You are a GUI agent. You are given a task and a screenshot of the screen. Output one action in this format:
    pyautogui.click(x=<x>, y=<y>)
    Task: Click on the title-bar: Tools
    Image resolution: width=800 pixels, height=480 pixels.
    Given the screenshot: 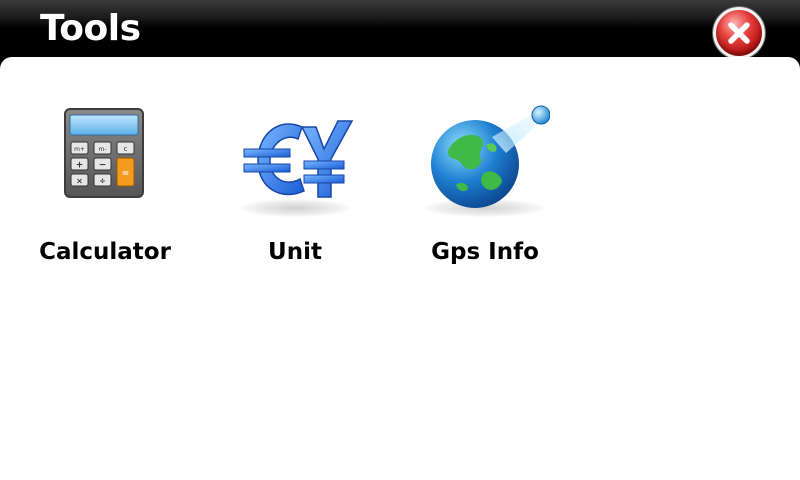 What is the action you would take?
    pyautogui.click(x=400, y=29)
    